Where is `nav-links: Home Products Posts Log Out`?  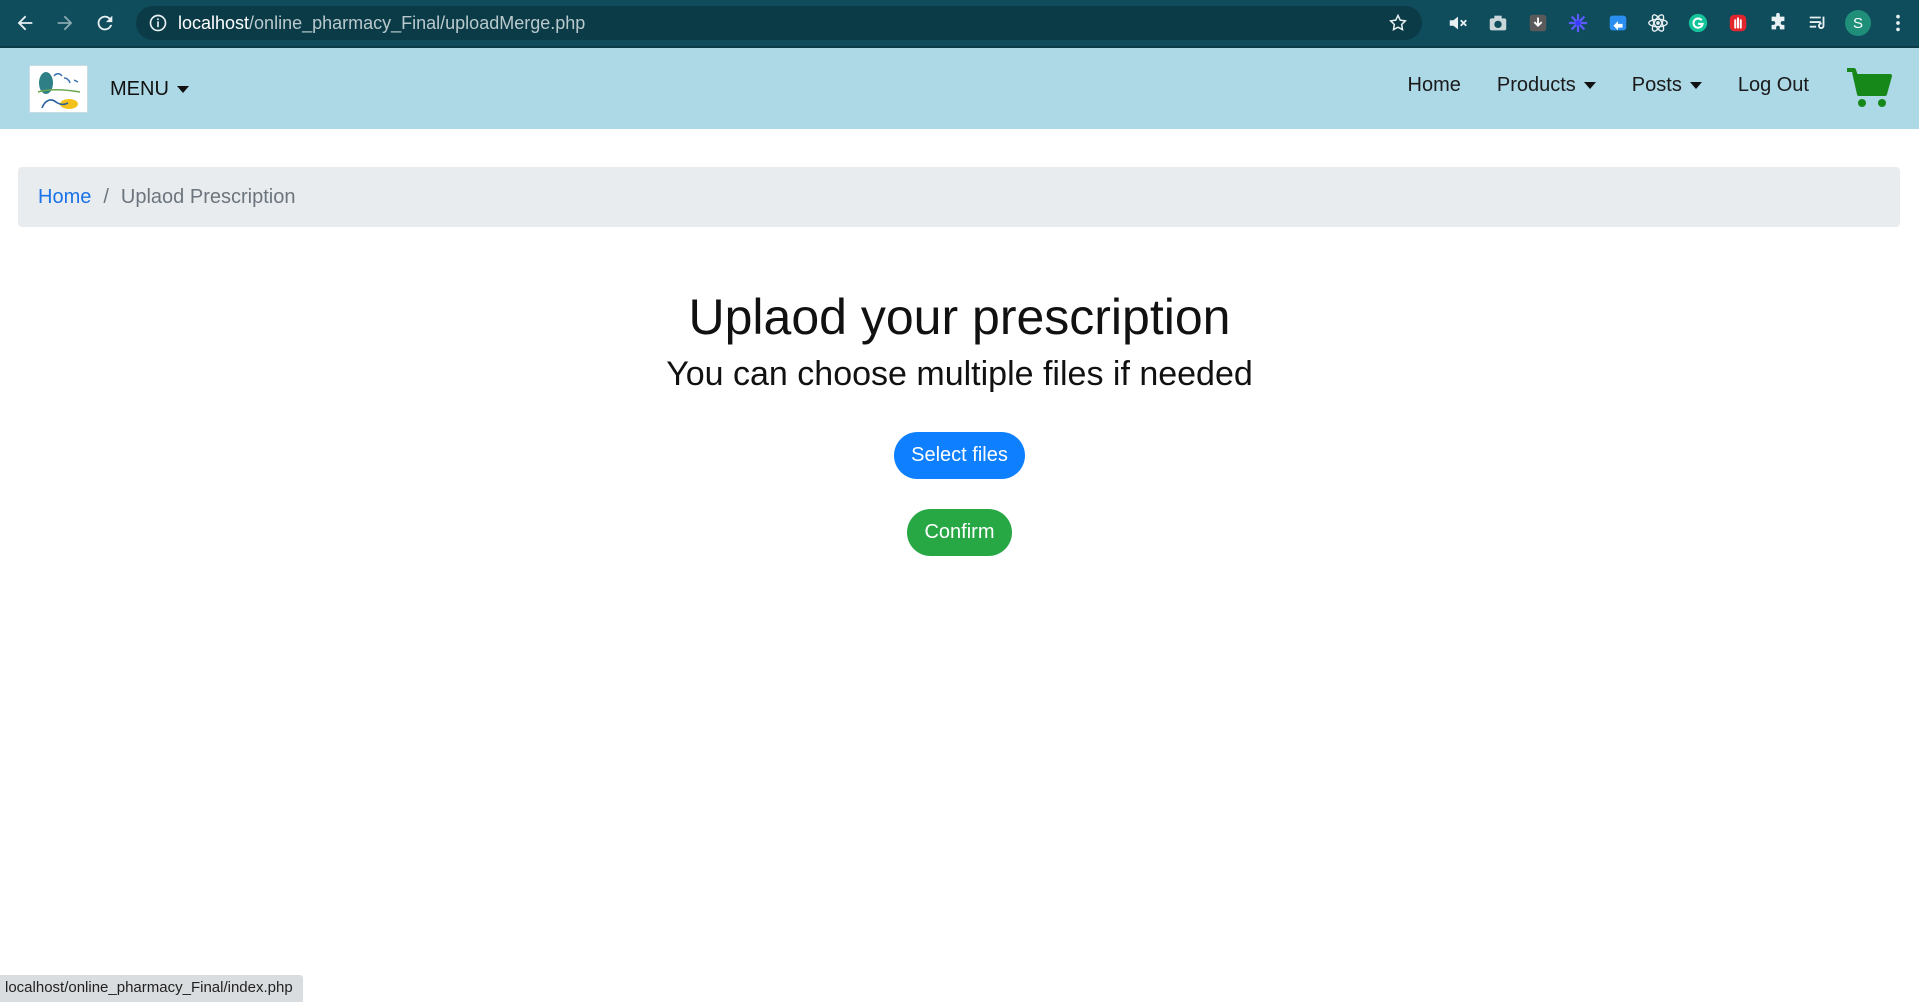 nav-links: Home Products Posts Log Out is located at coordinates (1591, 85).